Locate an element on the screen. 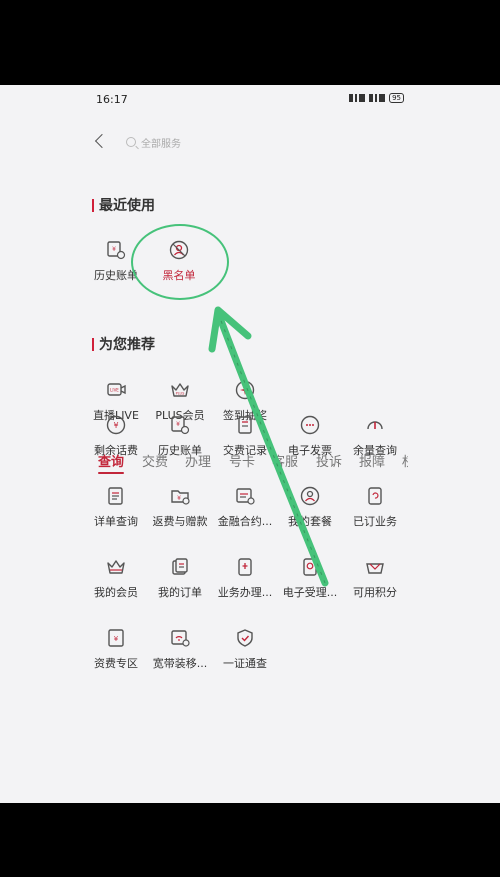  search-placeholder: 全部服务 is located at coordinates (161, 144).